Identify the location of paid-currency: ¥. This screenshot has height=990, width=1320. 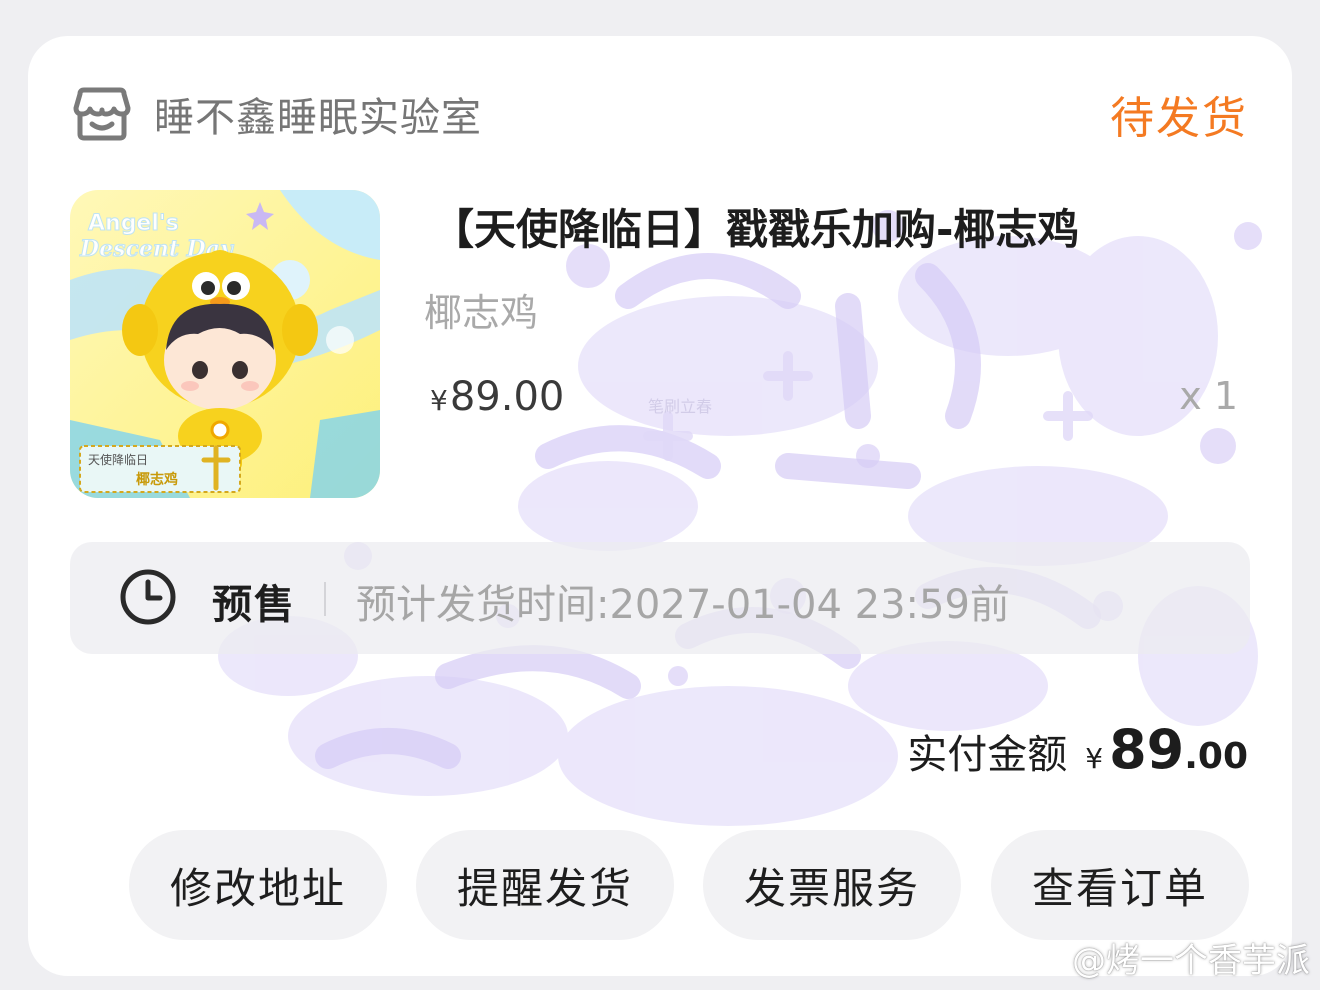
(1094, 758).